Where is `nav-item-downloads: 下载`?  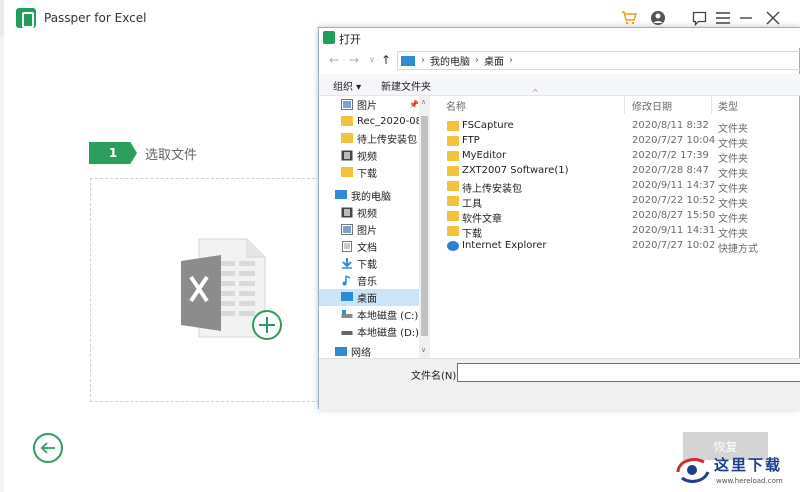
nav-item-downloads: 下载 is located at coordinates (369, 263).